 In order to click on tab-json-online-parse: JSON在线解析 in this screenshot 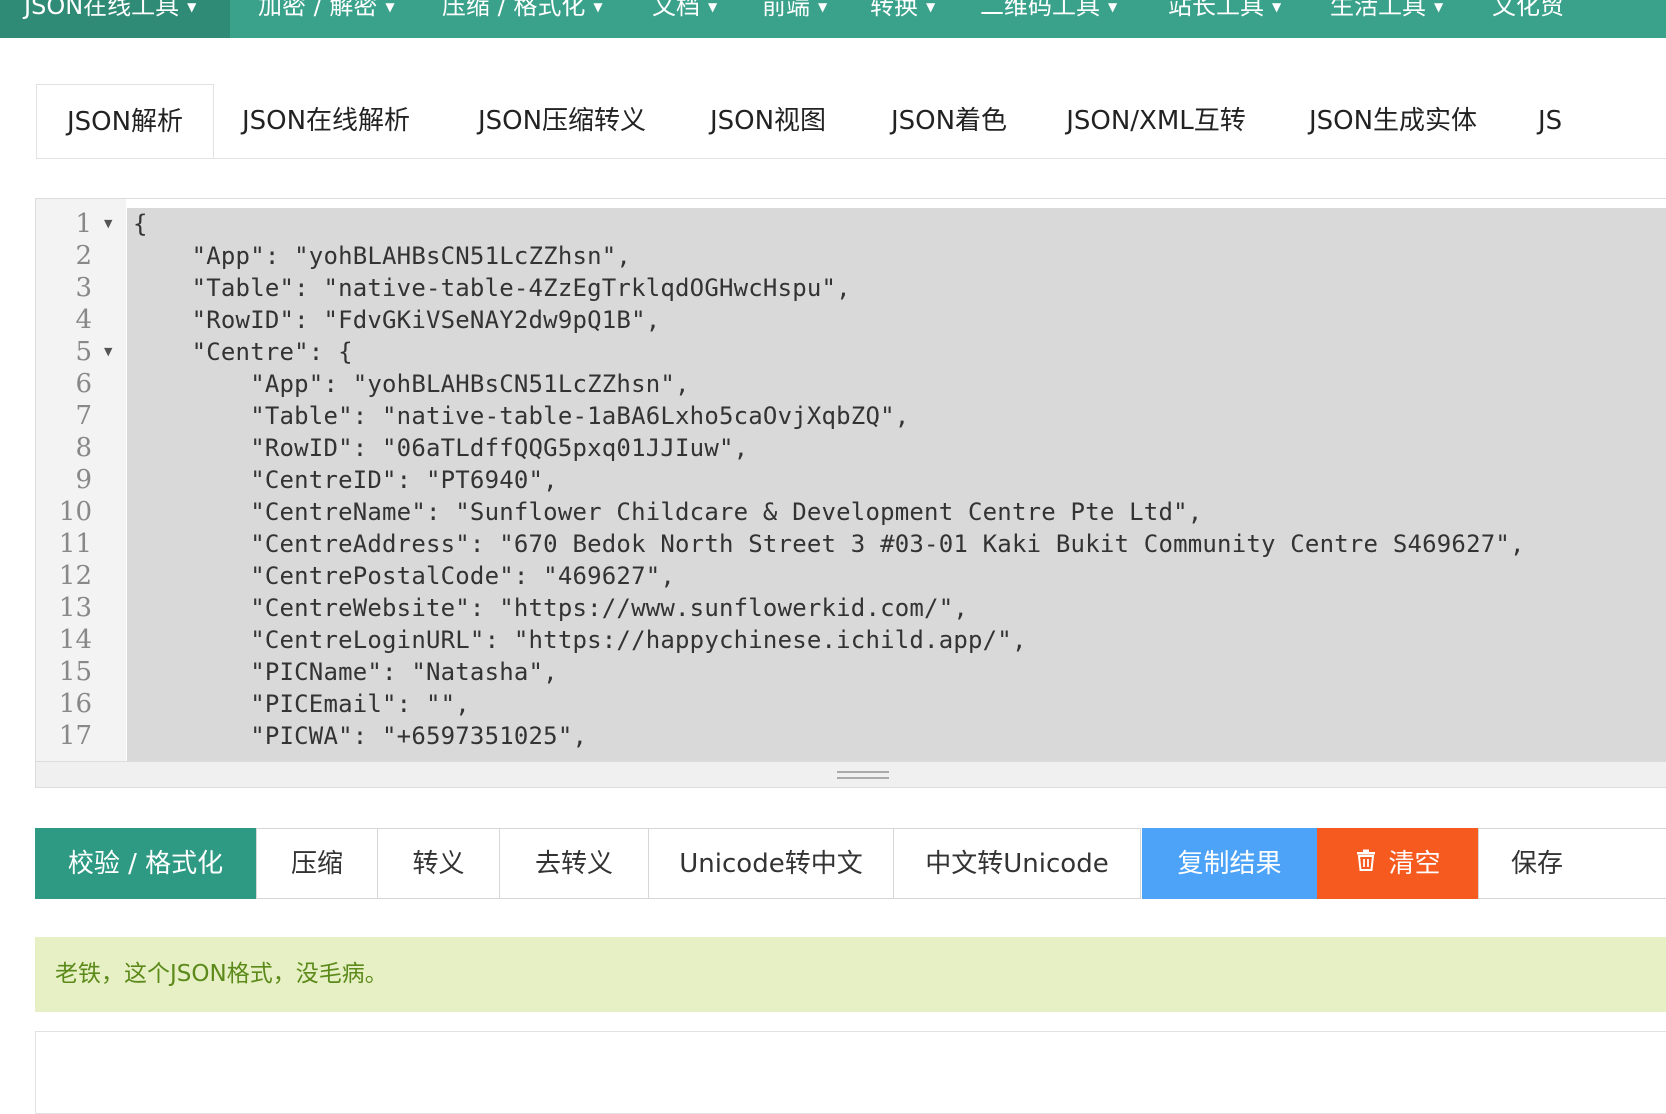, I will do `click(326, 121)`.